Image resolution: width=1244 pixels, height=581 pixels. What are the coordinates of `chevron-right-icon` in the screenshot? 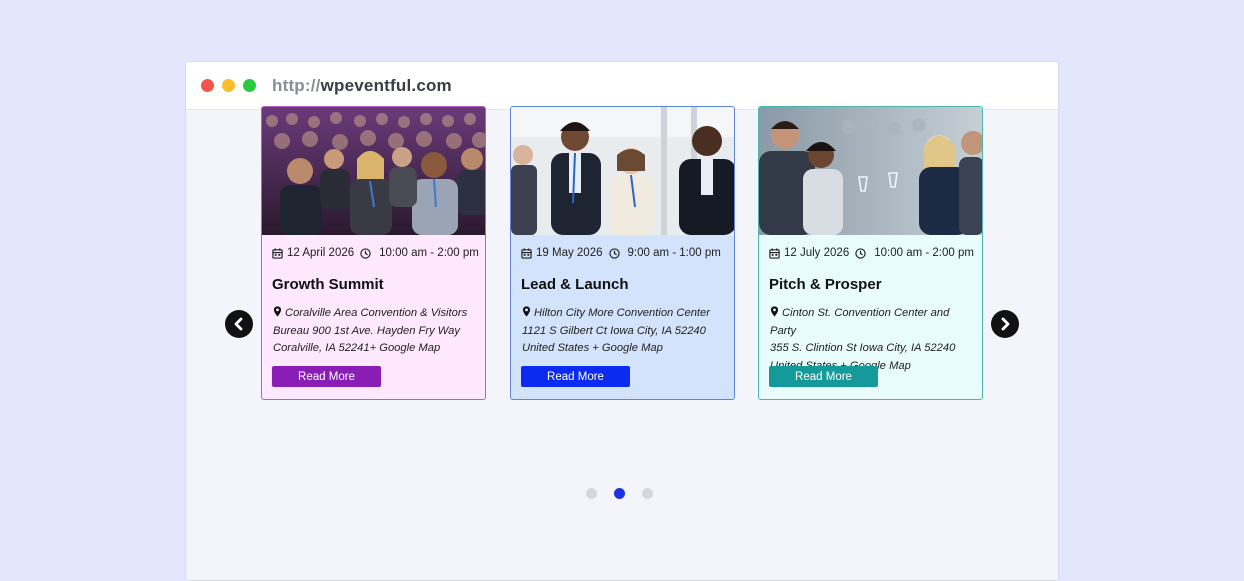 It's located at (1005, 324).